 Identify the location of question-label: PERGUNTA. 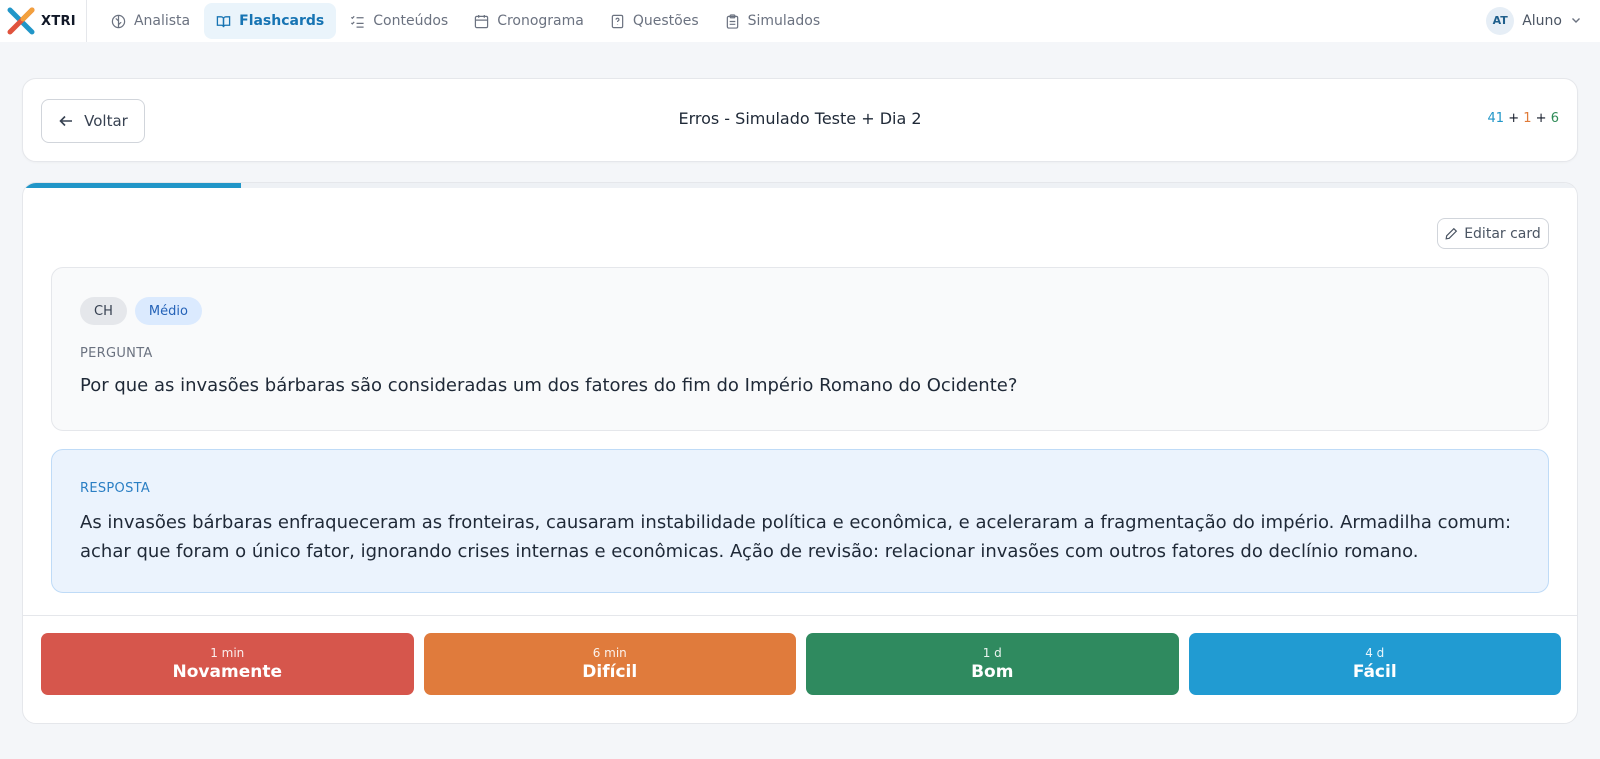
(116, 353).